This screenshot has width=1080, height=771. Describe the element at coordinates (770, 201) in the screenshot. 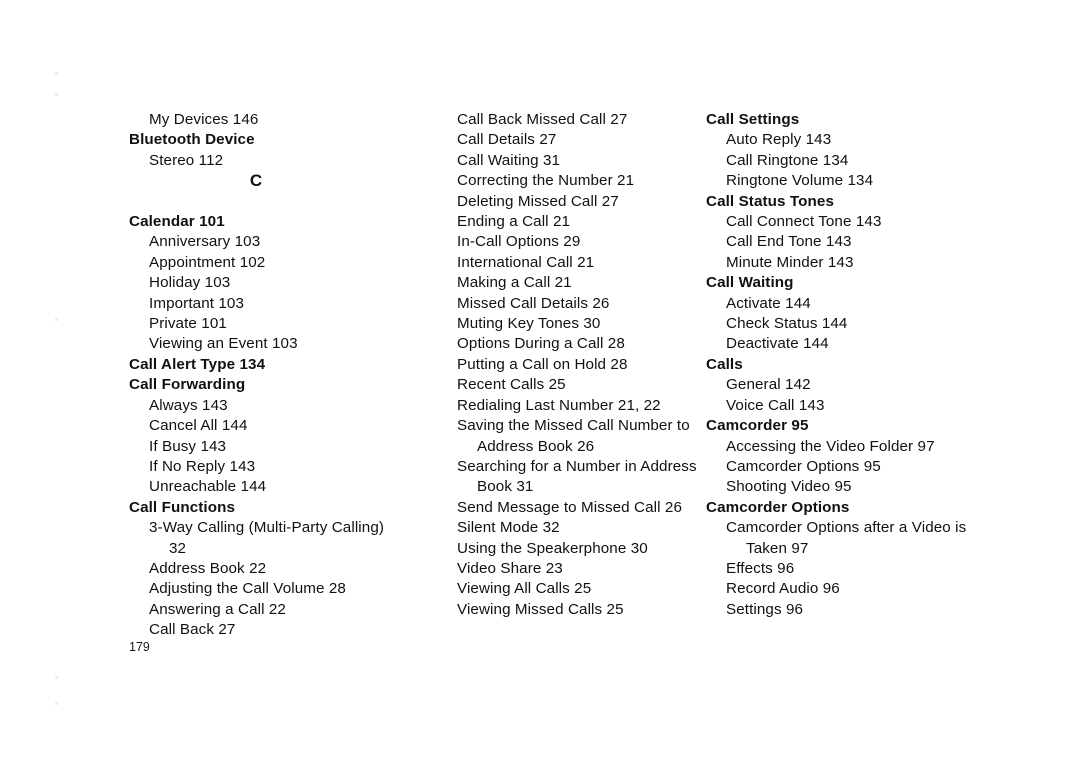

I see `index-heading: Call Status Tones` at that location.